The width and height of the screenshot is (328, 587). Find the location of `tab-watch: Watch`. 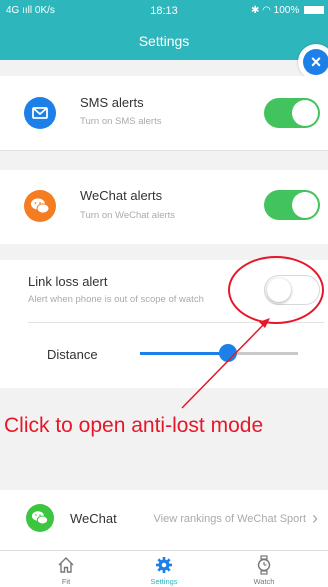

tab-watch: Watch is located at coordinates (264, 569).